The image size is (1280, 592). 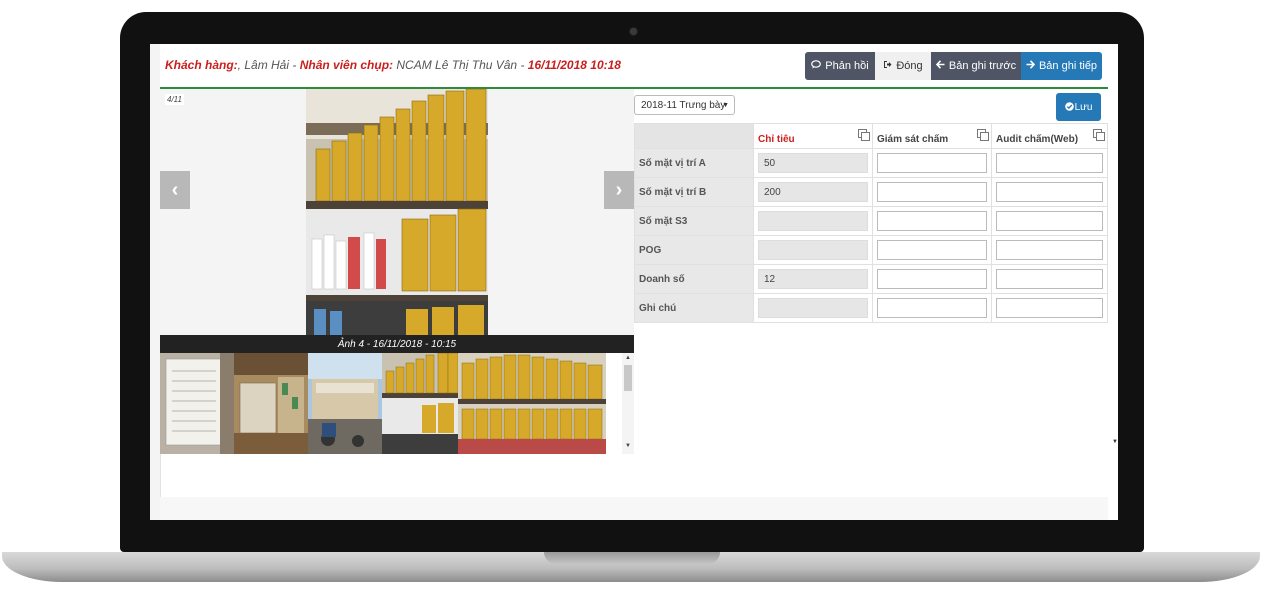 I want to click on previous-record-label: Bản ghi trước, so click(x=982, y=66).